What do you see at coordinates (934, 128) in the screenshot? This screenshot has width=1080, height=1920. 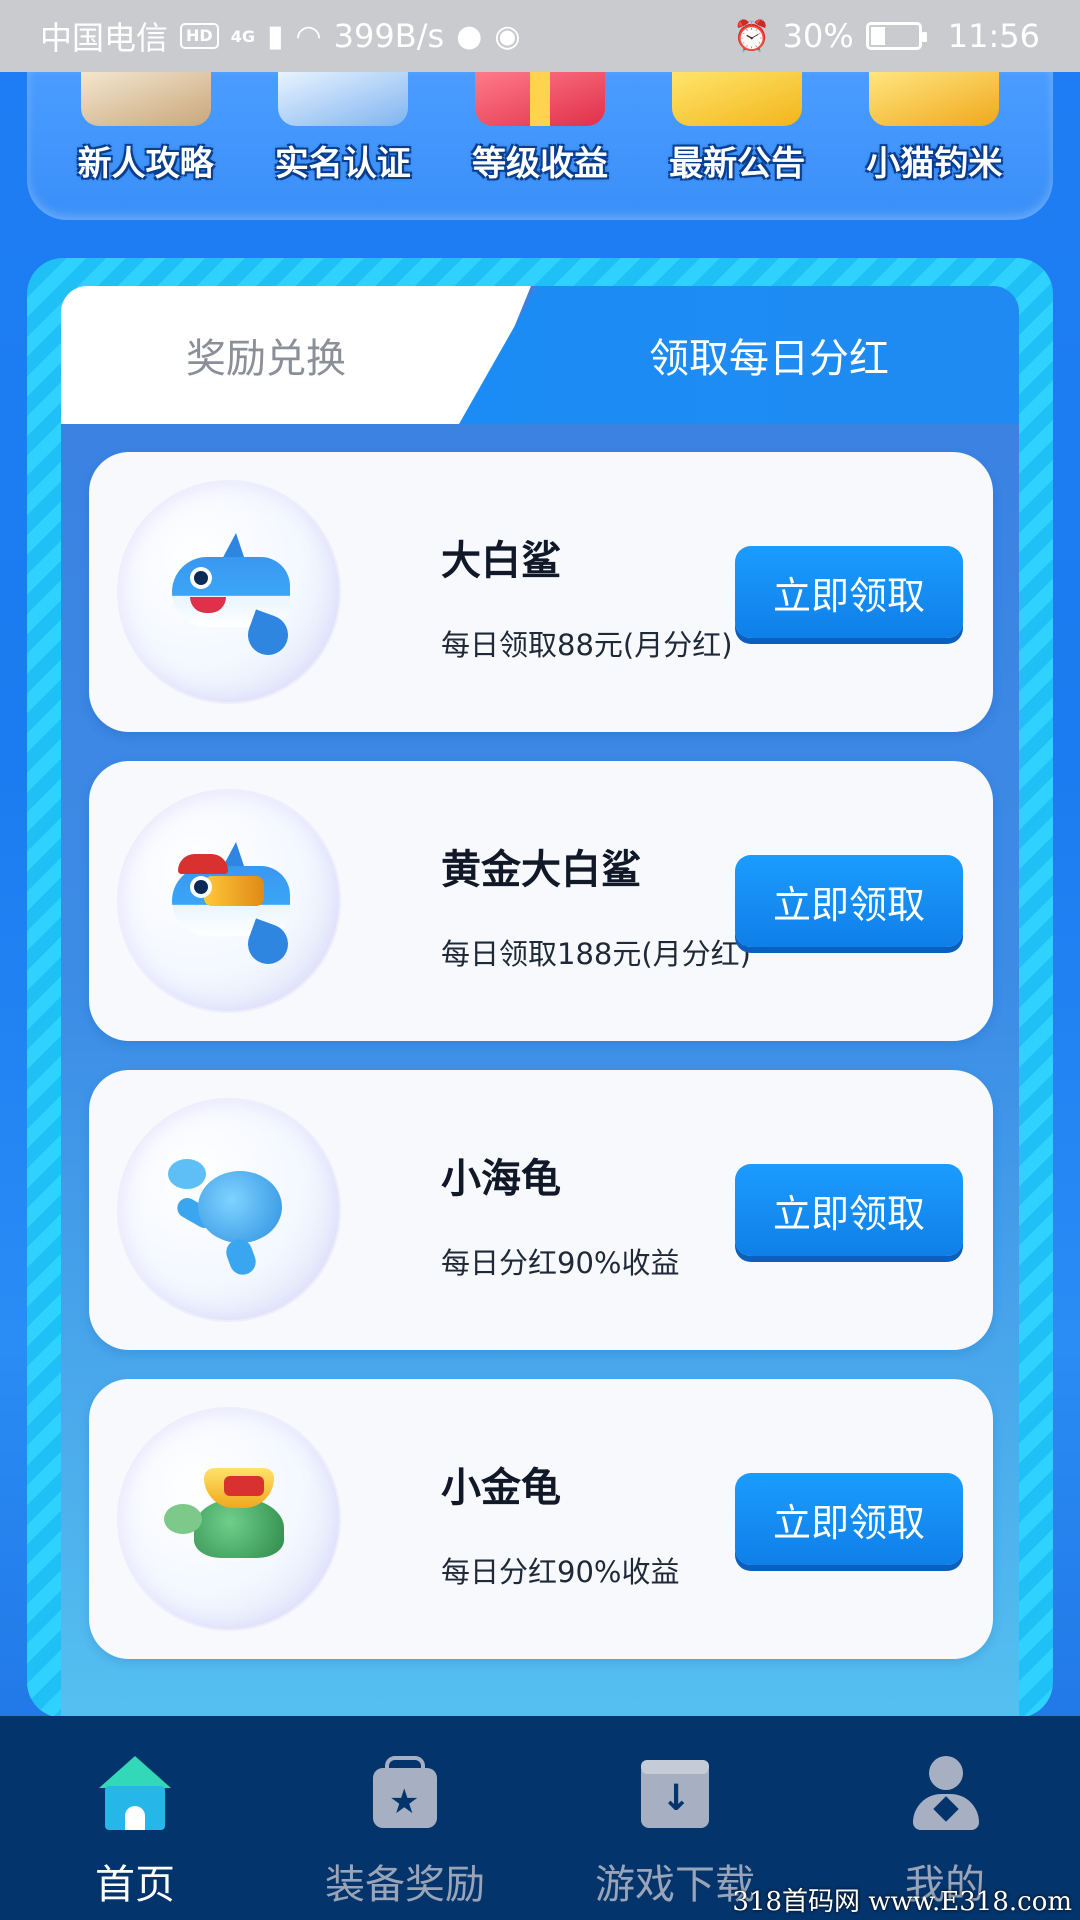 I see `shortcut-cat-fishing: 小猫钓米` at bounding box center [934, 128].